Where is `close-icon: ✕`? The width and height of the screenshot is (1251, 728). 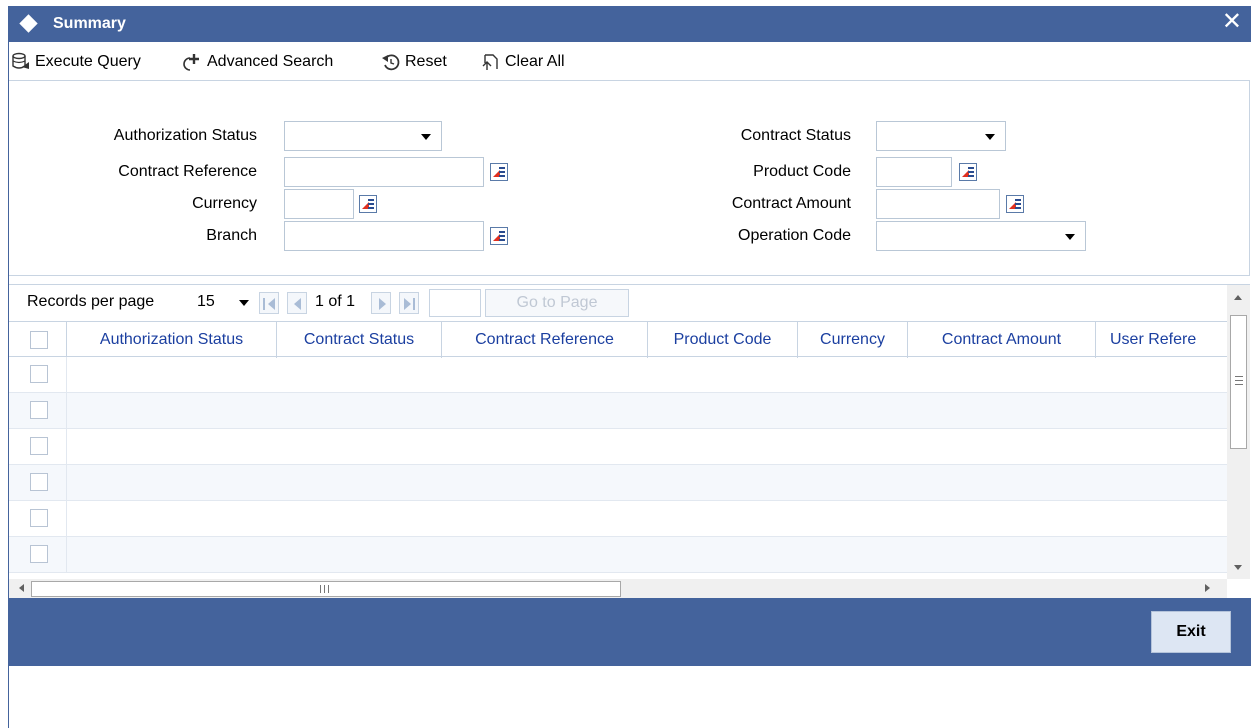
close-icon: ✕ is located at coordinates (1232, 21).